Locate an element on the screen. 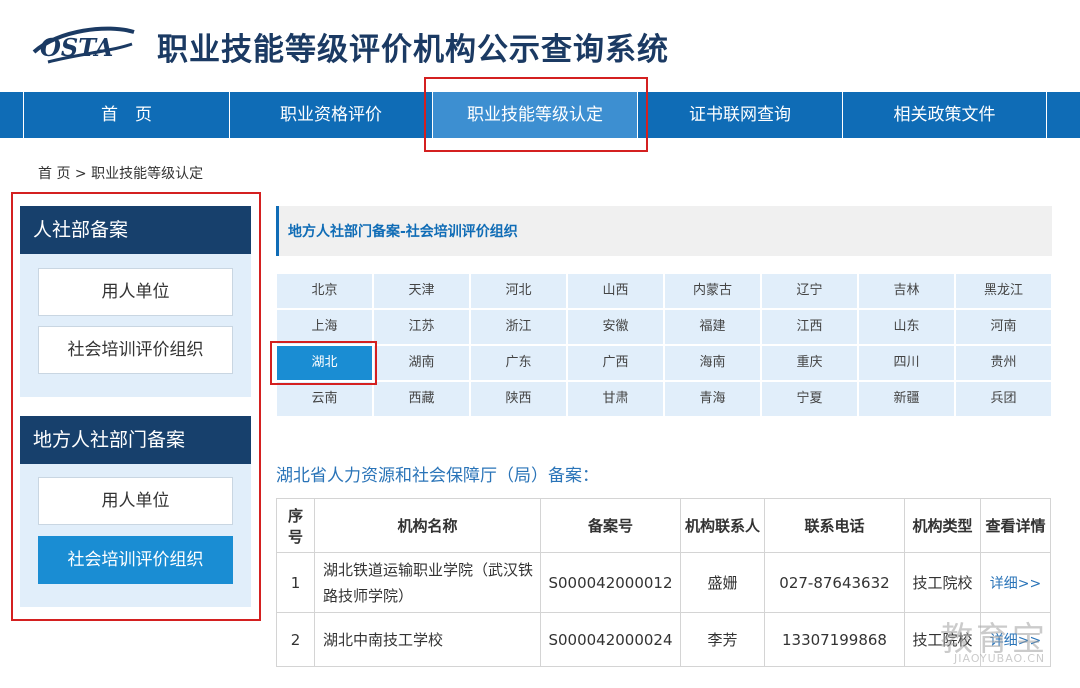 Image resolution: width=1080 pixels, height=688 pixels. cell-no: 1 is located at coordinates (295, 582).